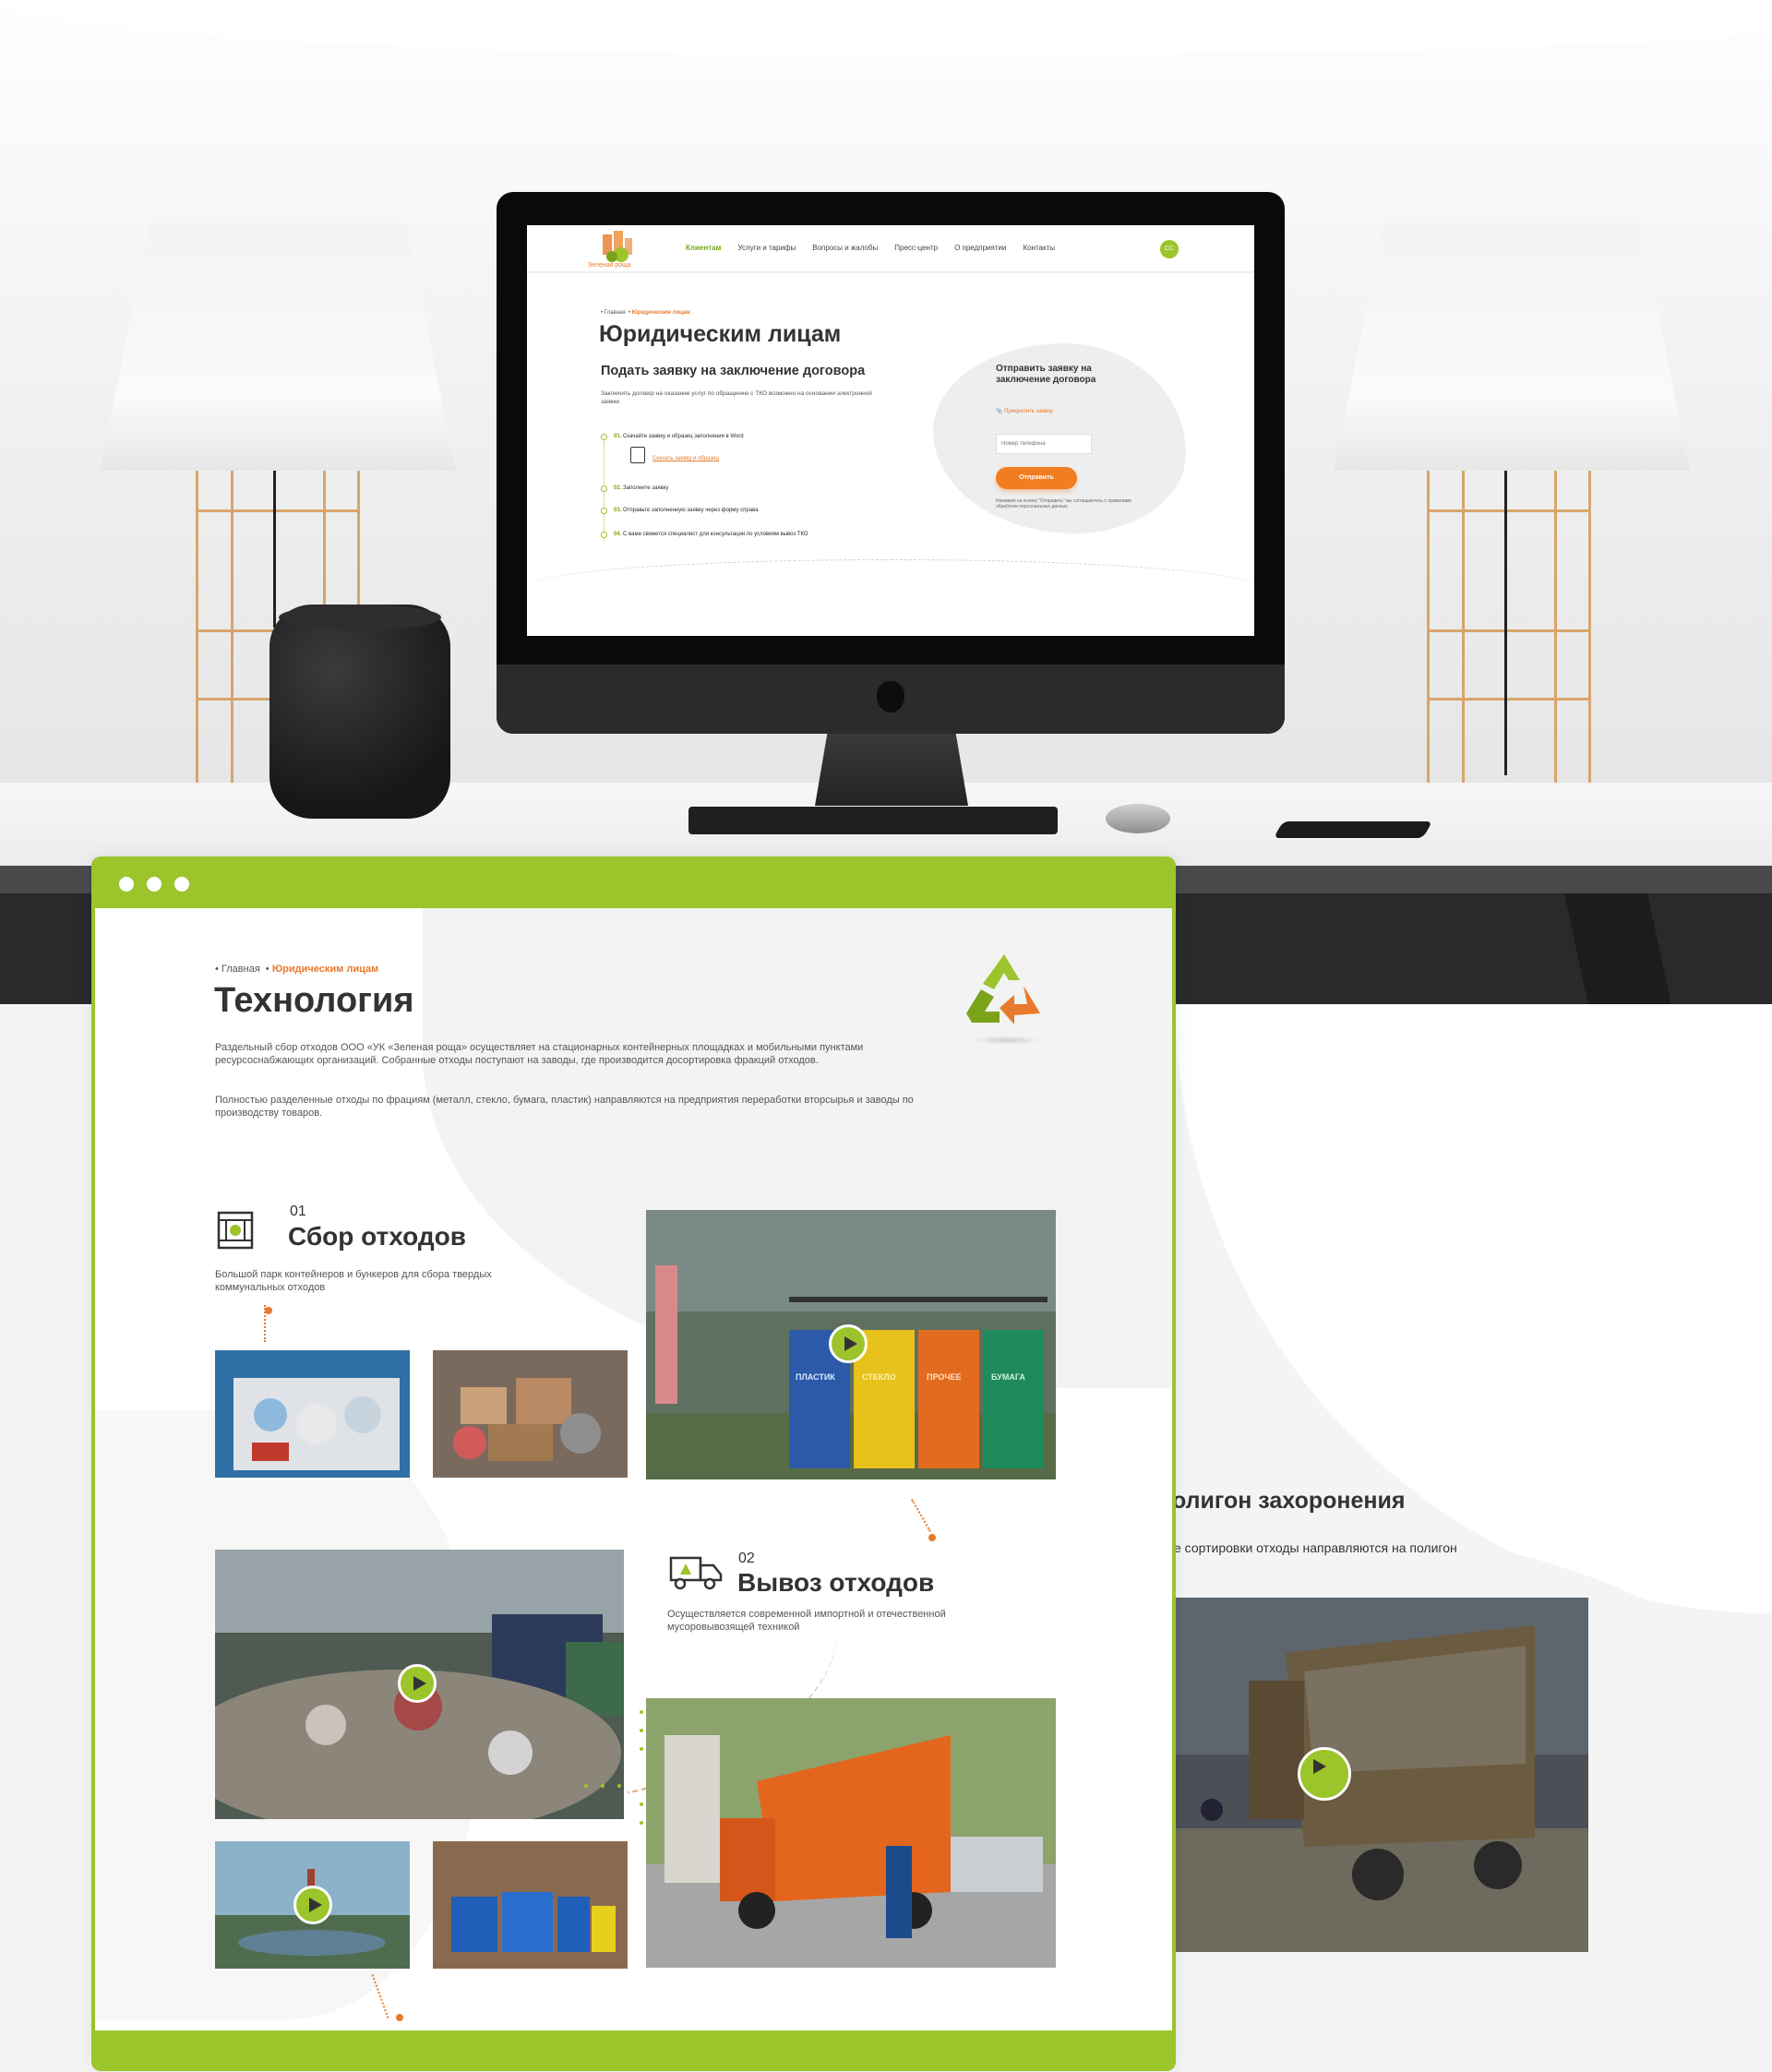  What do you see at coordinates (236, 1230) in the screenshot?
I see `waste-container-icon` at bounding box center [236, 1230].